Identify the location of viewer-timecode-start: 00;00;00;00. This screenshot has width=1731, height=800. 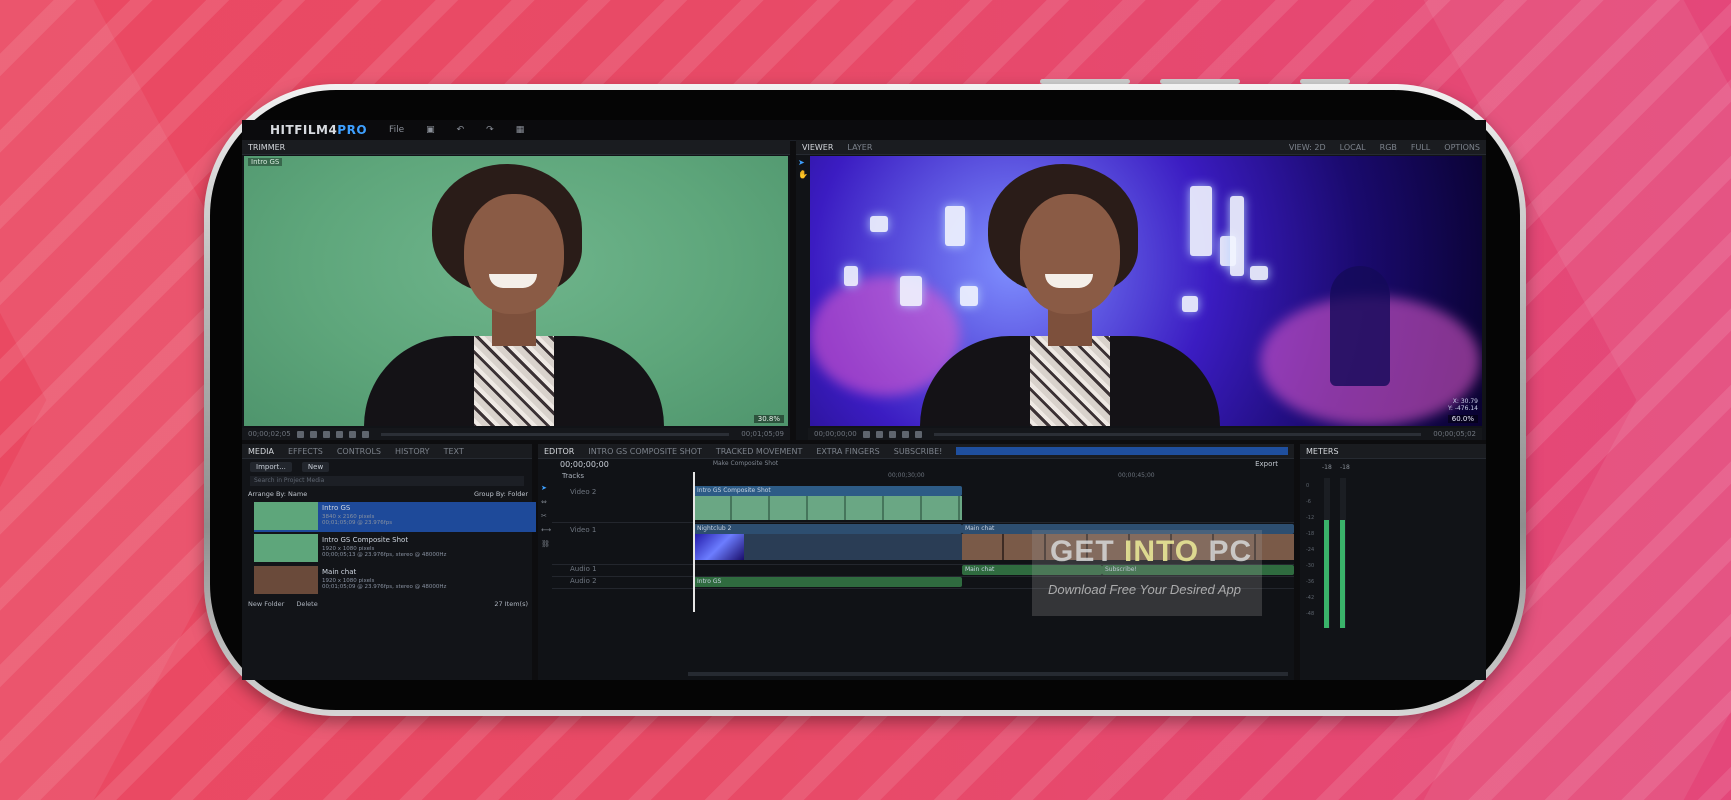
(835, 434).